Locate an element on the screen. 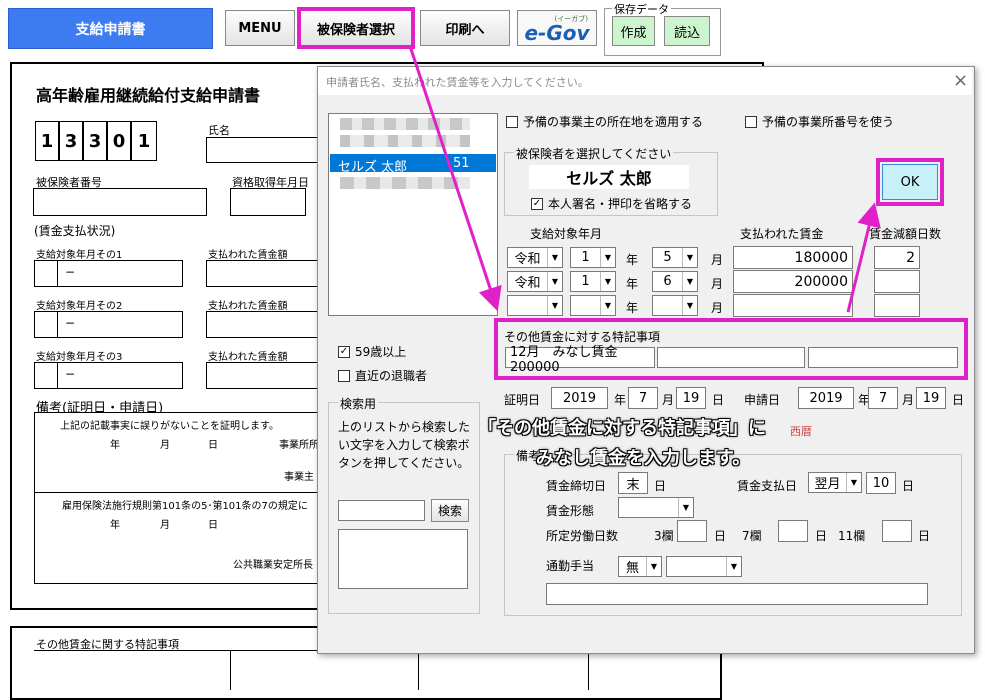 This screenshot has height=700, width=985. arrow-to-ok is located at coordinates (863, 257).